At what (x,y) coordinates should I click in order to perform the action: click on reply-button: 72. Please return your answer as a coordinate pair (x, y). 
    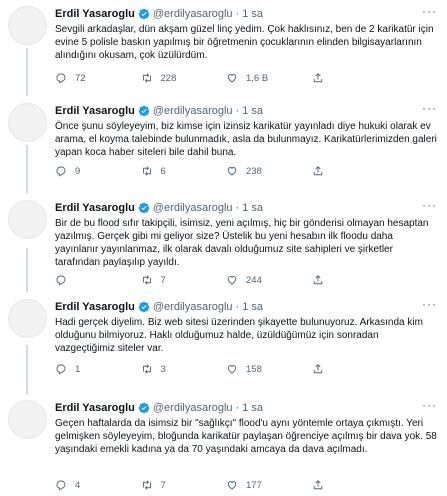
    Looking at the image, I should click on (98, 78).